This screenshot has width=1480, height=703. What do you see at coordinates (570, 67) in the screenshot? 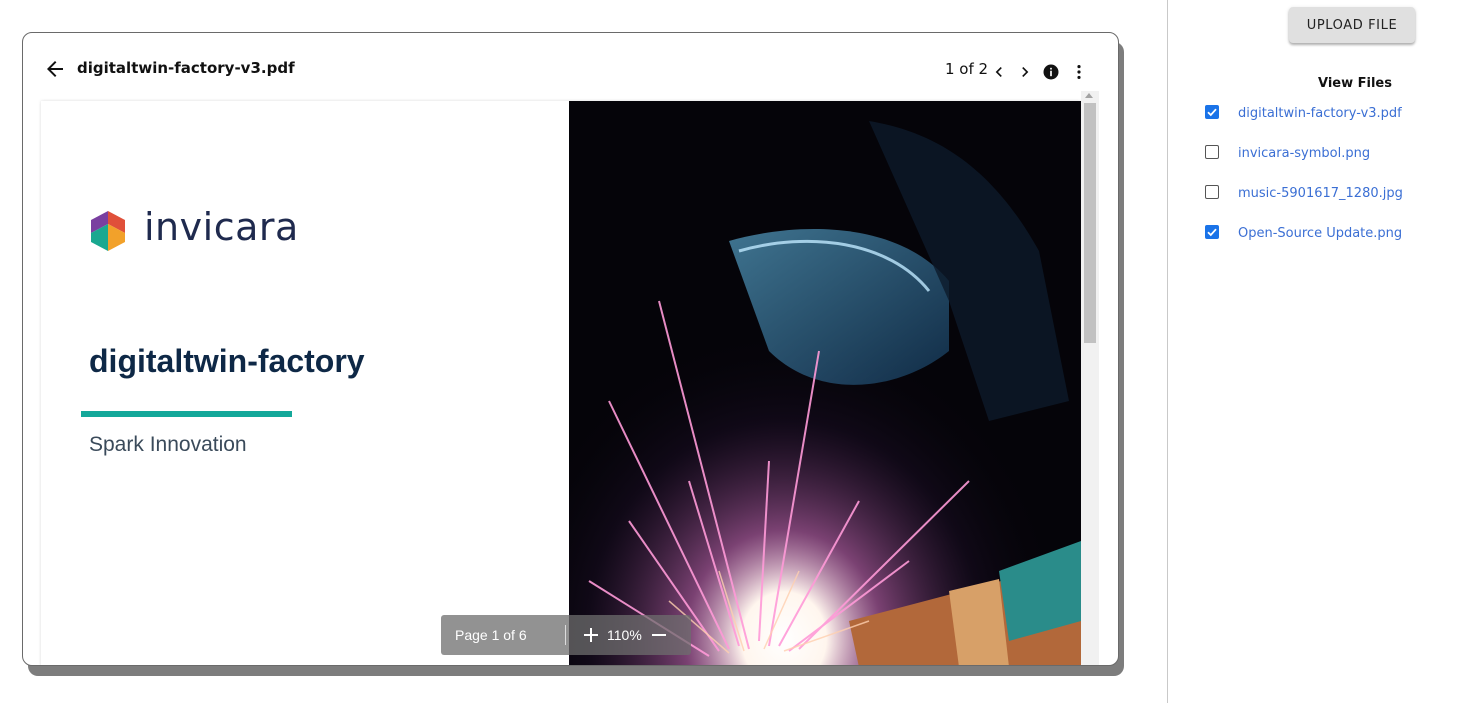
I see `viewer-header: digitaltwin-factory-v3.pdf 1 of 2` at bounding box center [570, 67].